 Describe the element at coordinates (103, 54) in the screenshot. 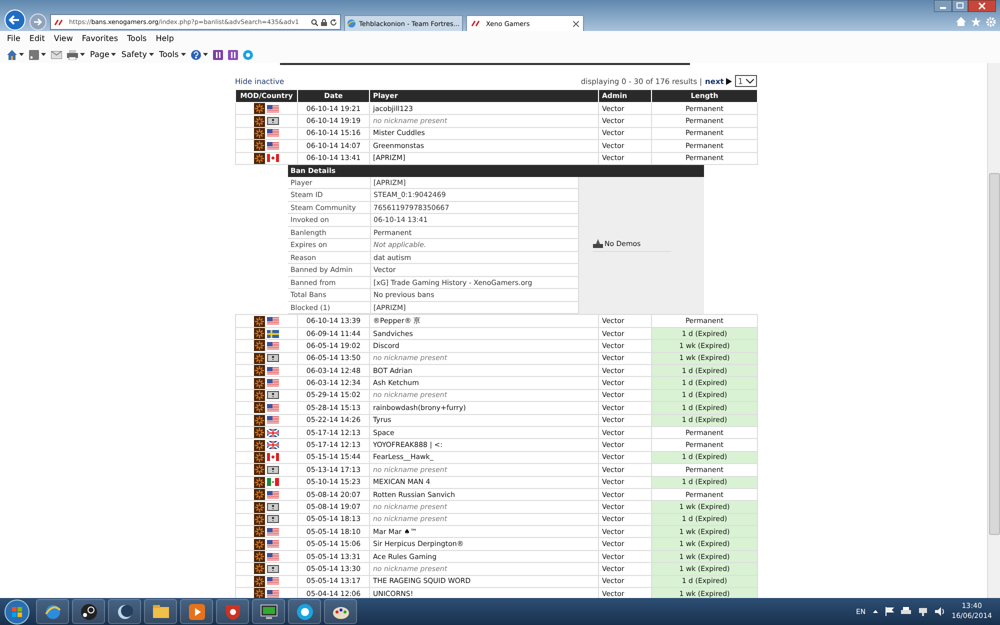

I see `command-button: Page` at that location.